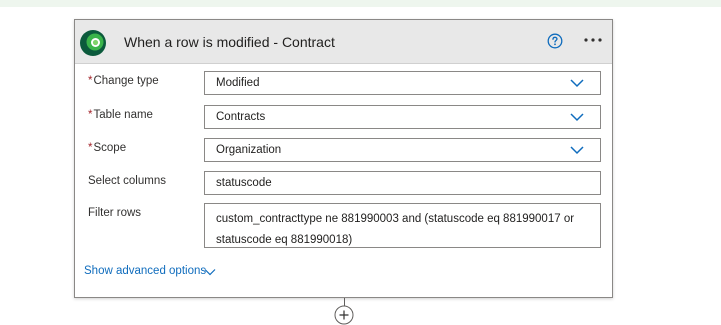 This screenshot has height=325, width=721. Describe the element at coordinates (402, 183) in the screenshot. I see `select-columns-input: statuscode` at that location.